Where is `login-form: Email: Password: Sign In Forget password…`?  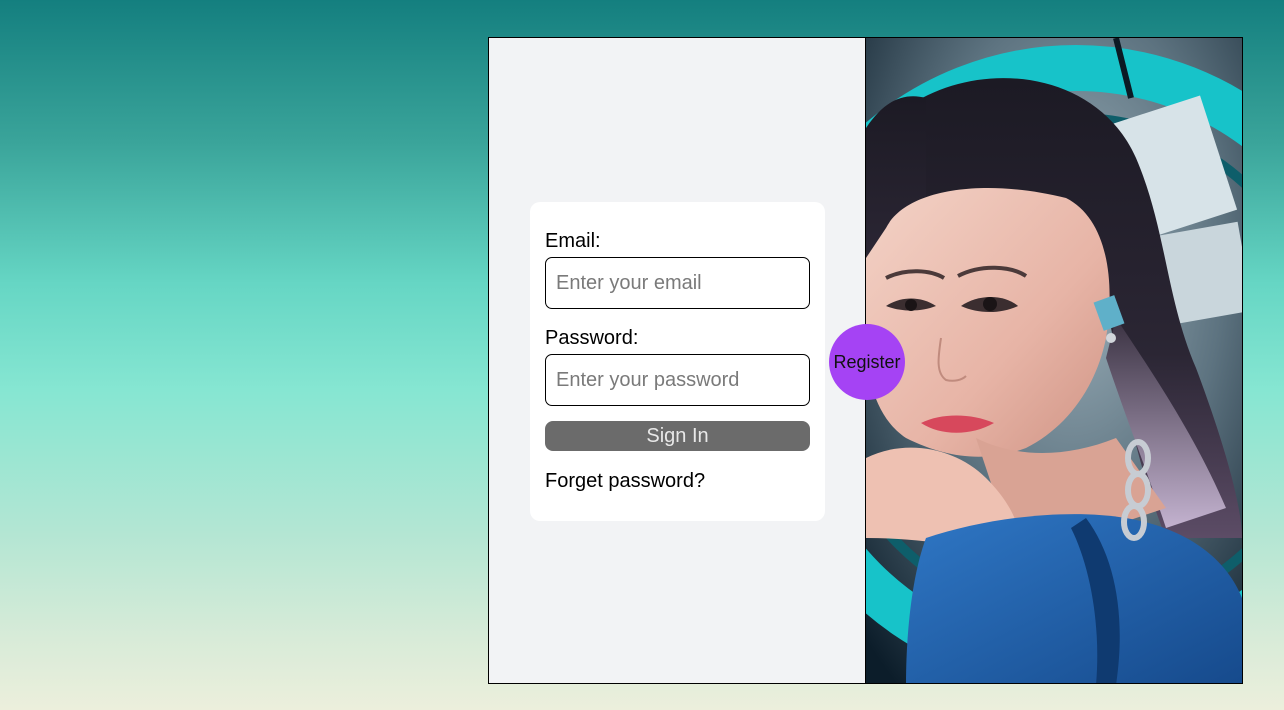 login-form: Email: Password: Sign In Forget password… is located at coordinates (677, 361).